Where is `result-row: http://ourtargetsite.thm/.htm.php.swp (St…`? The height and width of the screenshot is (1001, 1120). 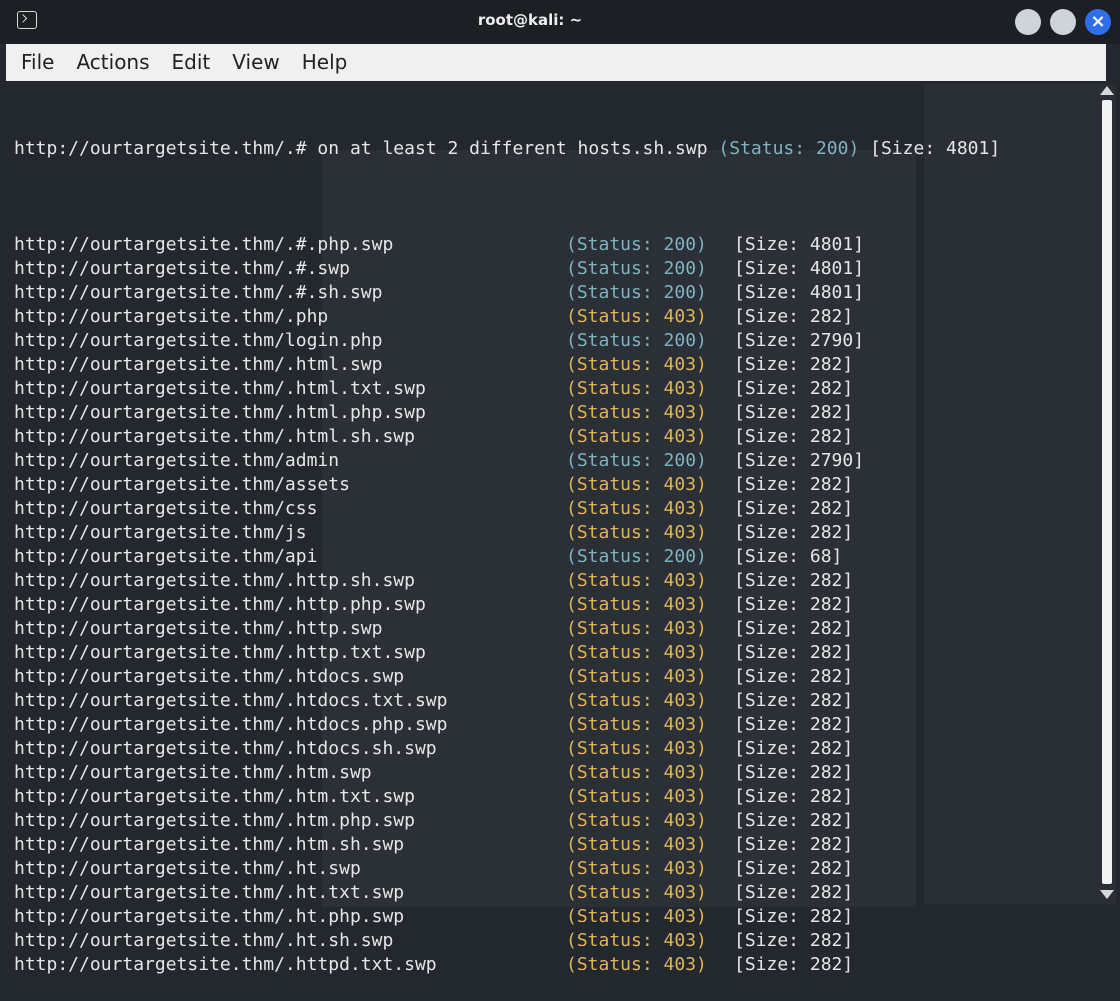 result-row: http://ourtargetsite.thm/.htm.php.swp (St… is located at coordinates (549, 821).